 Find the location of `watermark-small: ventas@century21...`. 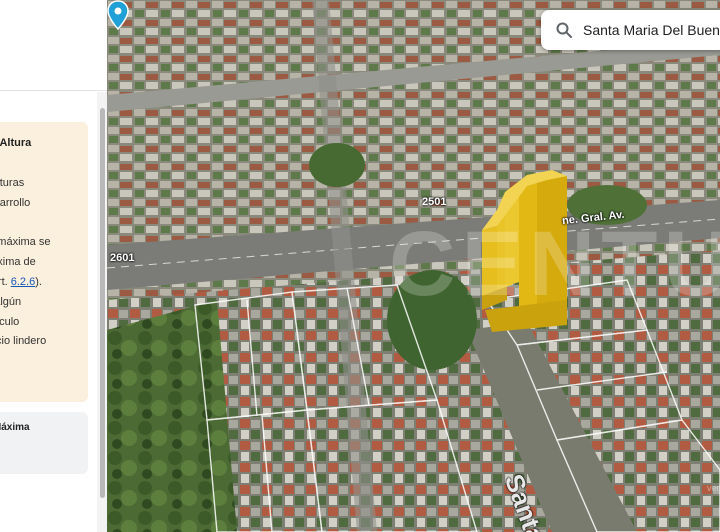

watermark-small: ventas@century21... is located at coordinates (713, 488).